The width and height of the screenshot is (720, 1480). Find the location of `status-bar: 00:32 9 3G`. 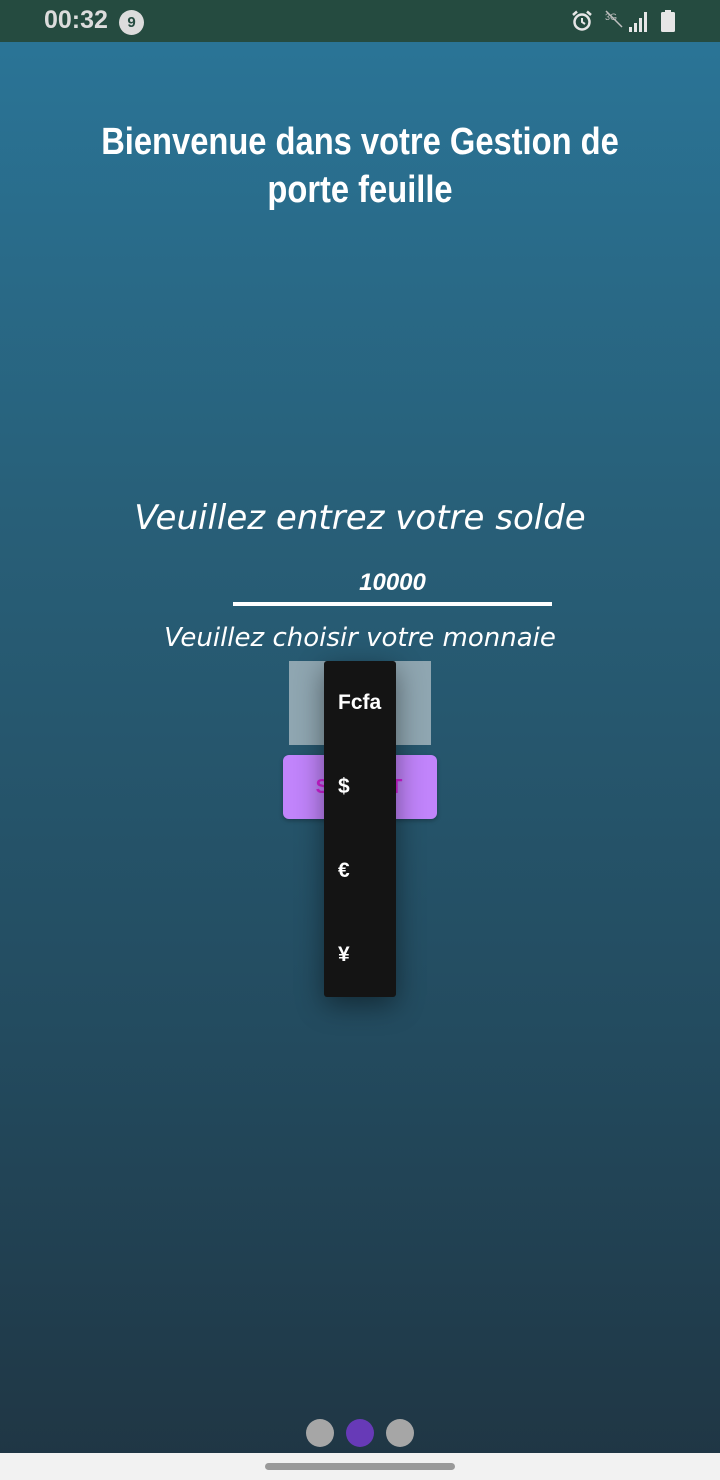

status-bar: 00:32 9 3G is located at coordinates (360, 21).